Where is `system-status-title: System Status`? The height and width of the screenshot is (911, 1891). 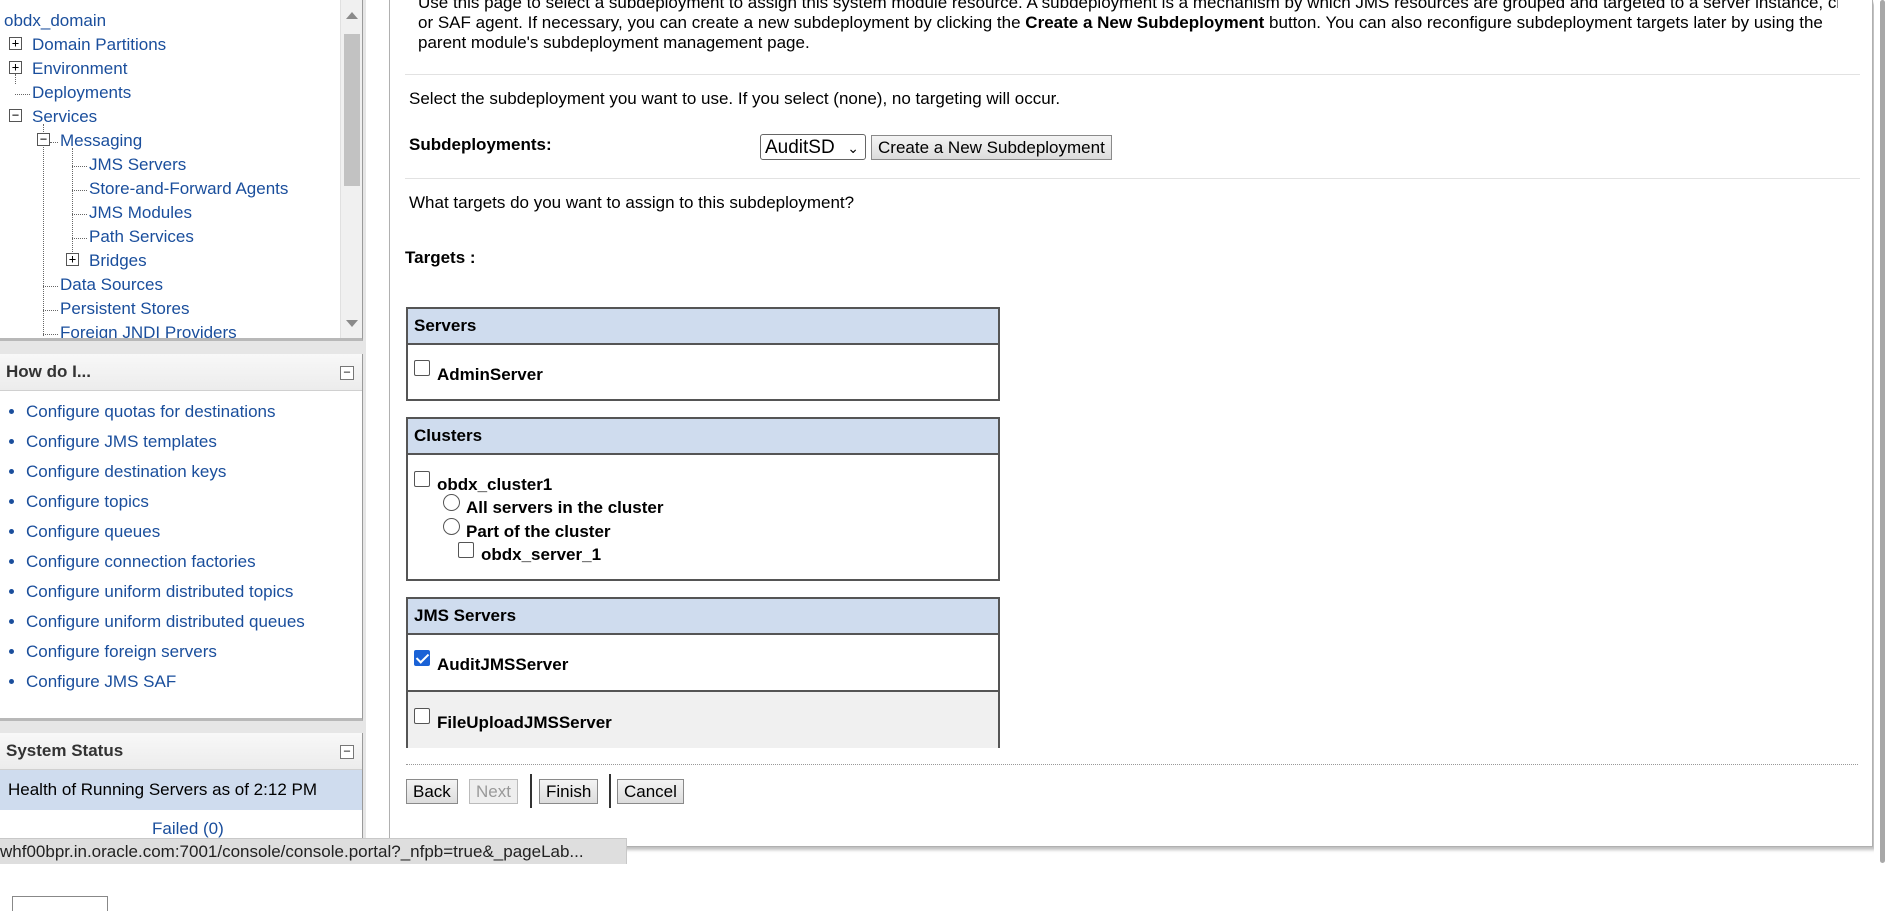
system-status-title: System Status is located at coordinates (65, 750).